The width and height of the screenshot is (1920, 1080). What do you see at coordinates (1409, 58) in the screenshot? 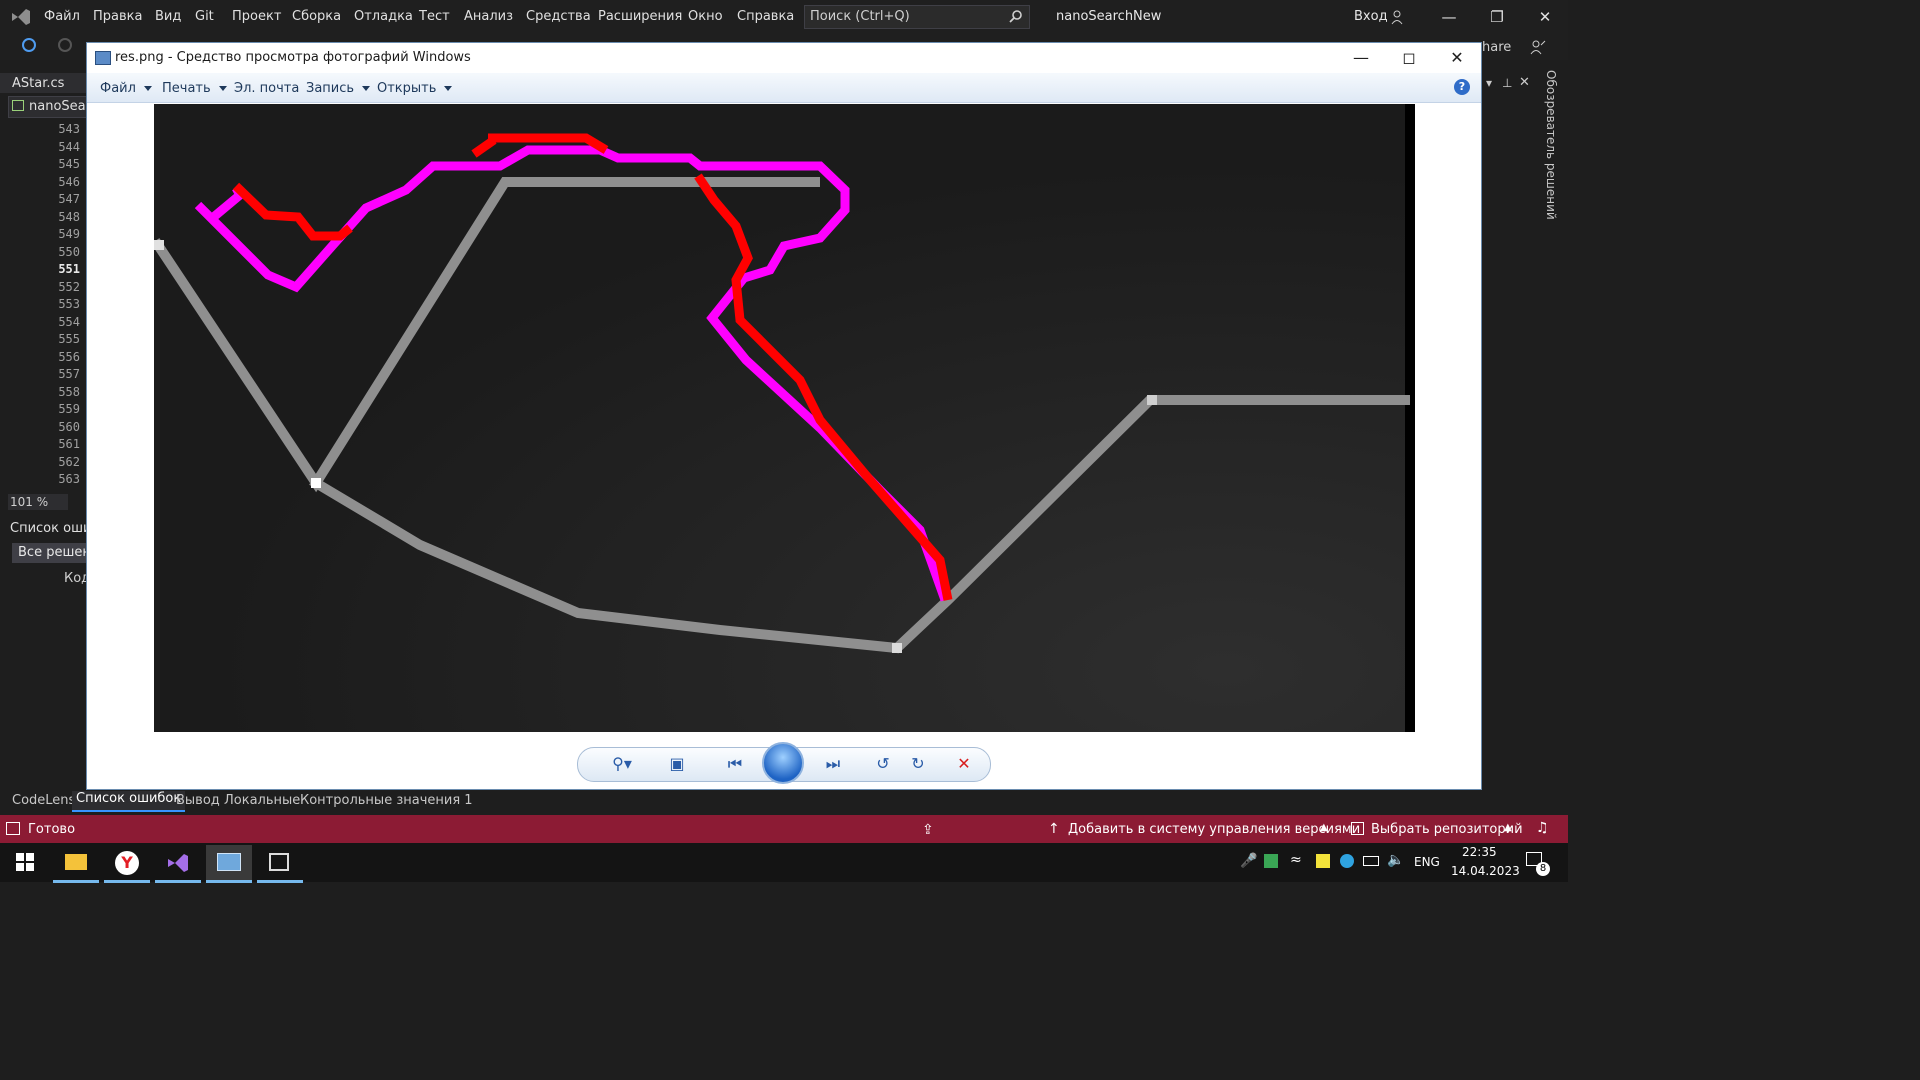
I see `pv-maximize-button: ◻` at bounding box center [1409, 58].